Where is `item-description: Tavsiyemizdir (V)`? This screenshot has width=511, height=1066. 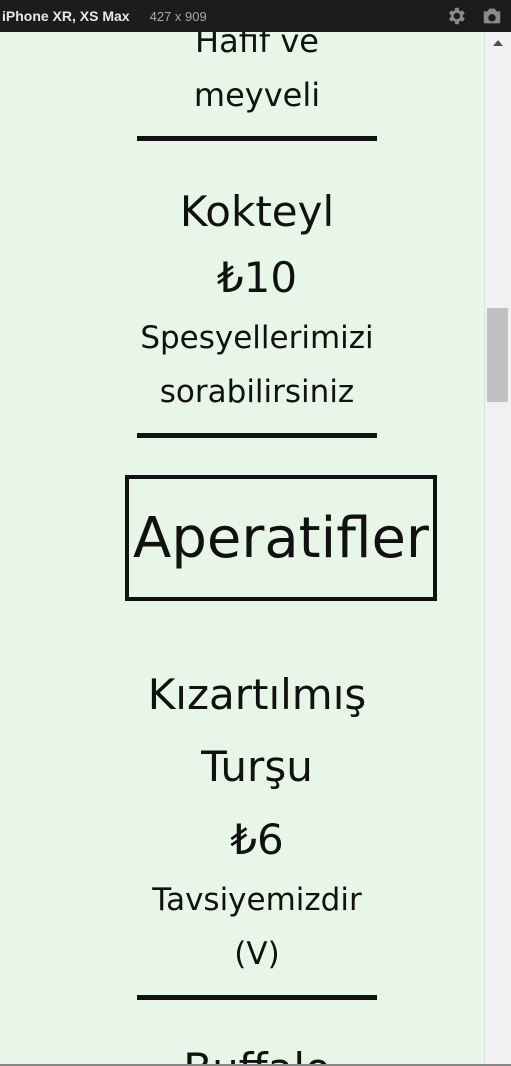 item-description: Tavsiyemizdir (V) is located at coordinates (257, 927).